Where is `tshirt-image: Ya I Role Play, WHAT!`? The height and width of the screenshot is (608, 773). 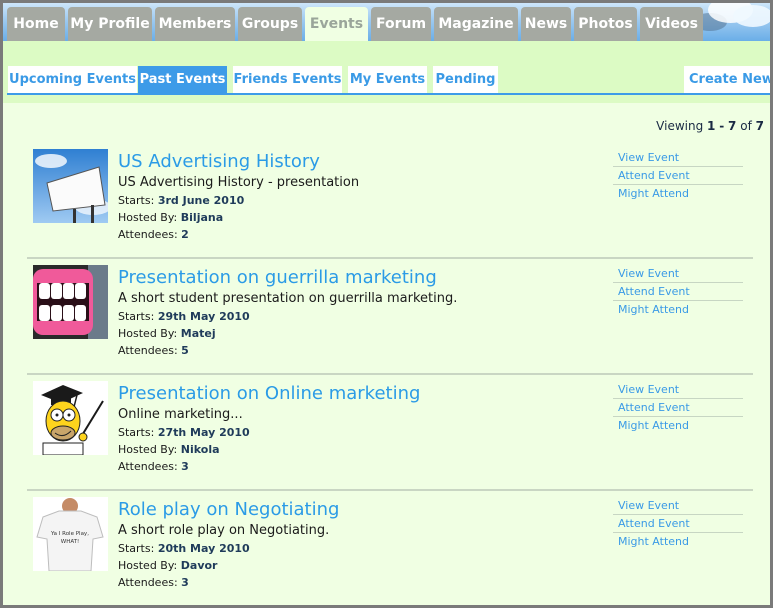
tshirt-image: Ya I Role Play, WHAT! is located at coordinates (70, 534).